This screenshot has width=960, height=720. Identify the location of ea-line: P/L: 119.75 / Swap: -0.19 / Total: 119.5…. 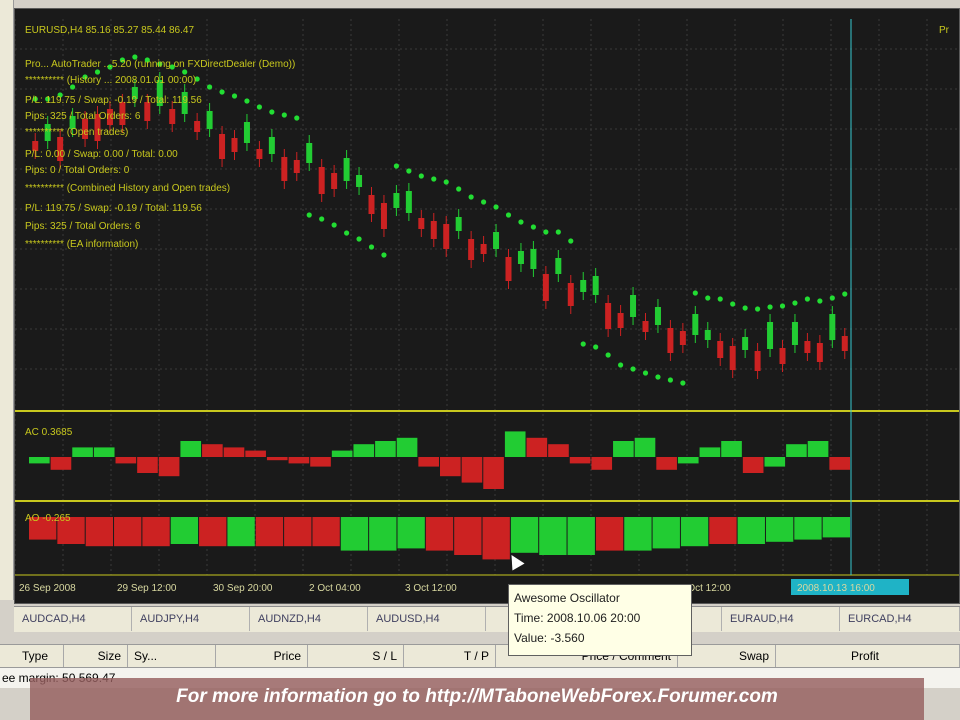
(113, 208).